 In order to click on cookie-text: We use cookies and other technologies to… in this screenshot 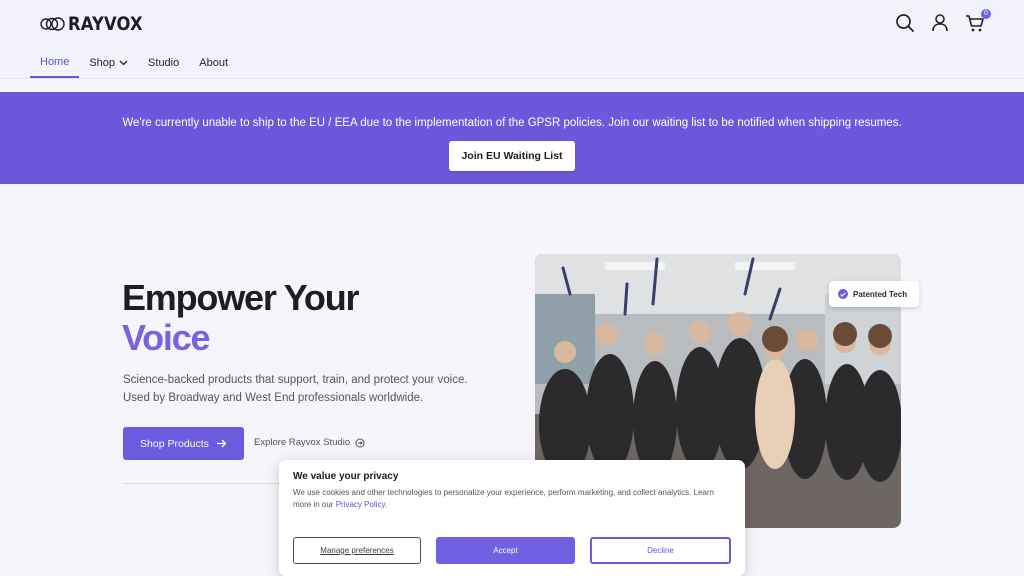, I will do `click(503, 498)`.